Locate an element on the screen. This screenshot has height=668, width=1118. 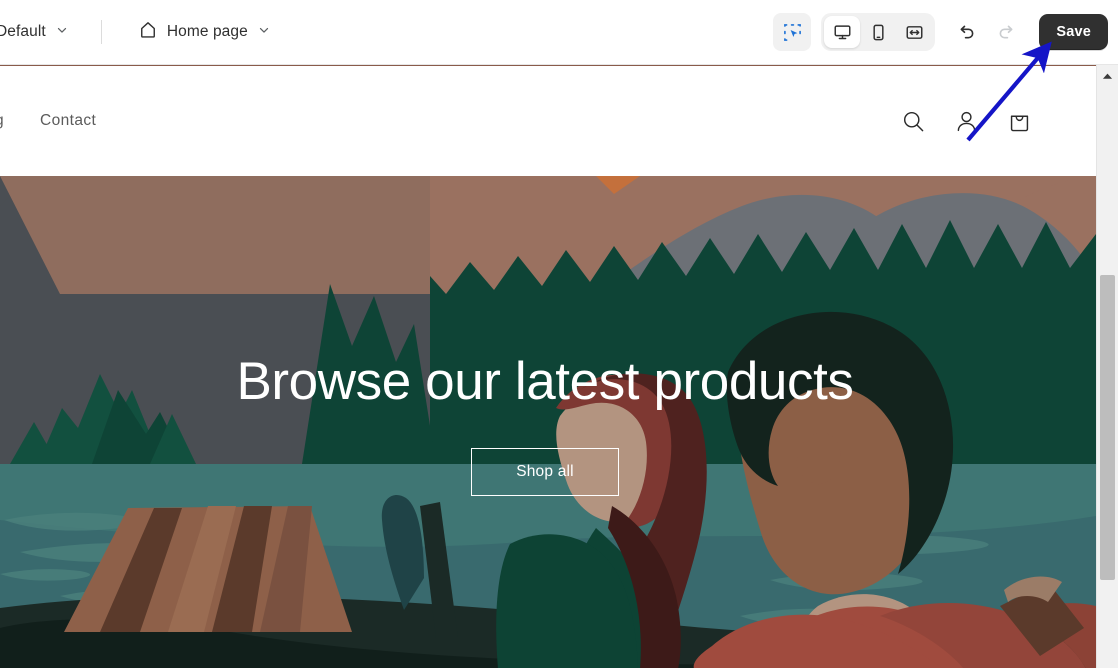
redo-icon is located at coordinates (1006, 31).